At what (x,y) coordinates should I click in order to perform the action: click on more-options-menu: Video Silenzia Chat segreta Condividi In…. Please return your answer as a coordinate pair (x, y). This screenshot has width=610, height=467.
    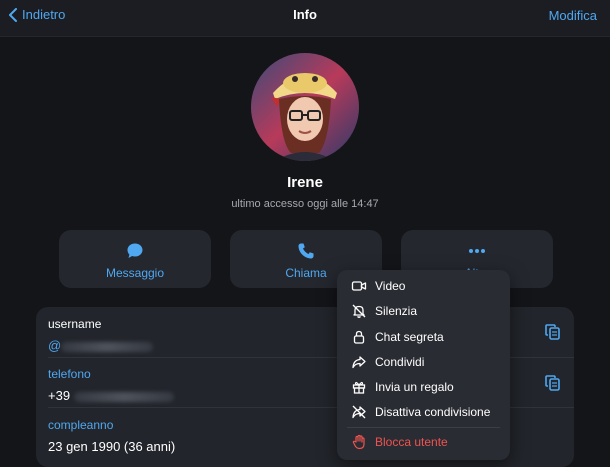
    Looking at the image, I should click on (423, 365).